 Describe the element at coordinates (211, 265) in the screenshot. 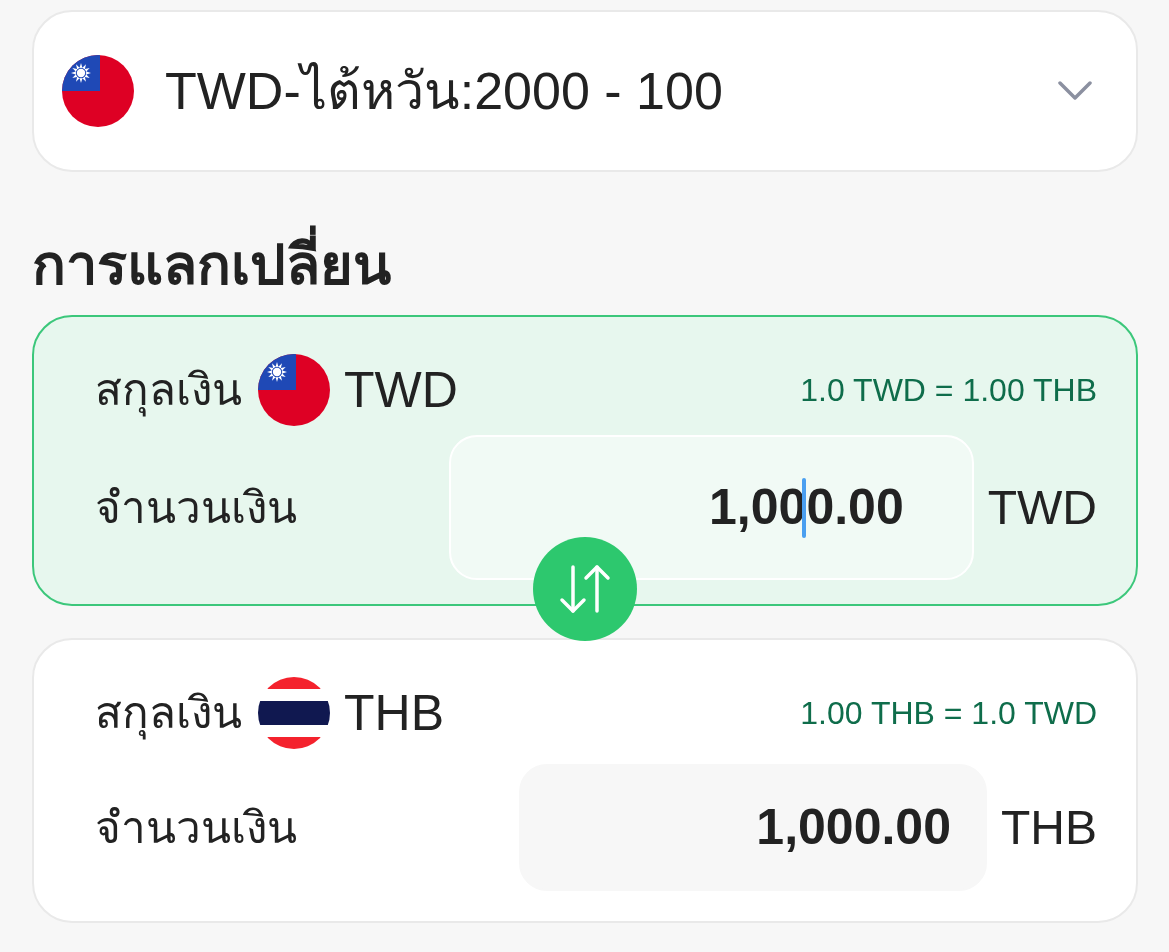

I see `section-heading: การแลกเปลี่ยน` at that location.